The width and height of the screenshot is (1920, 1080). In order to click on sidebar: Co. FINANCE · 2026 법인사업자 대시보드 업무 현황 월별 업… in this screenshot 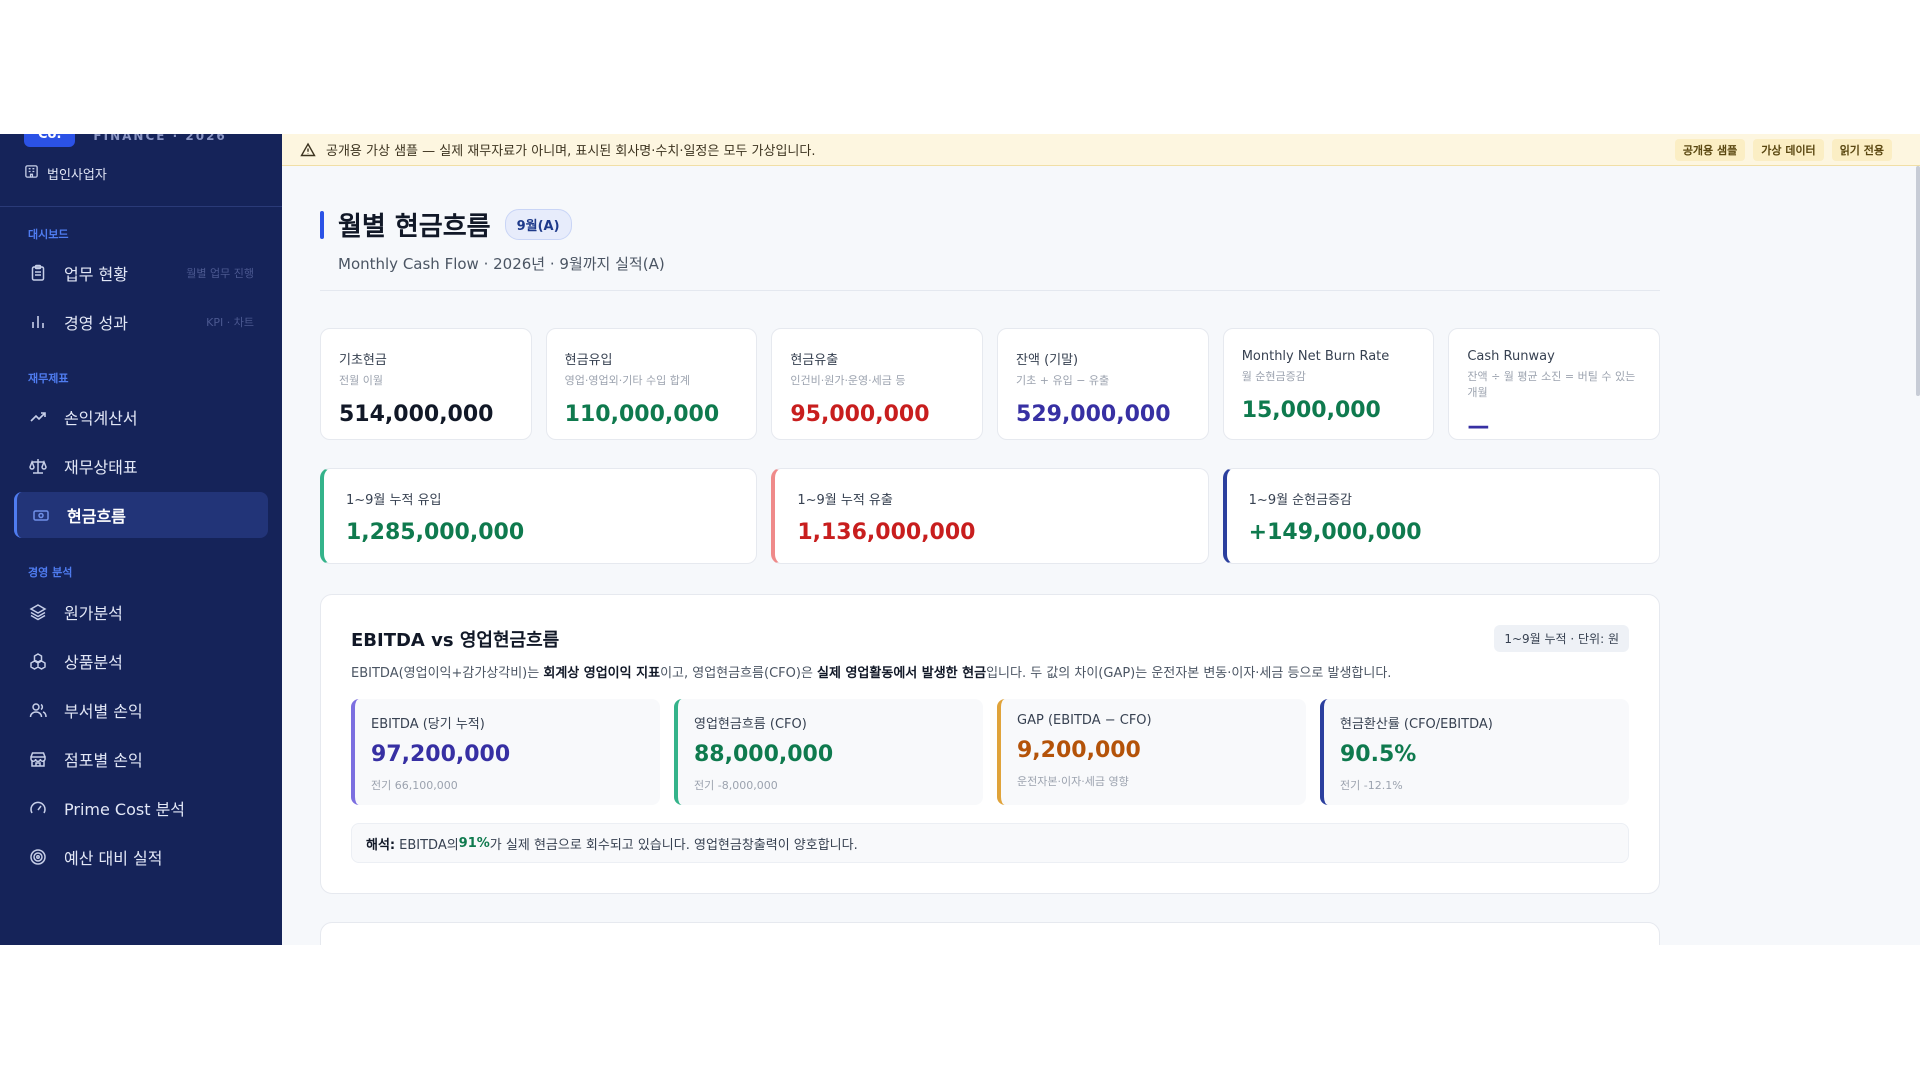, I will do `click(141, 539)`.